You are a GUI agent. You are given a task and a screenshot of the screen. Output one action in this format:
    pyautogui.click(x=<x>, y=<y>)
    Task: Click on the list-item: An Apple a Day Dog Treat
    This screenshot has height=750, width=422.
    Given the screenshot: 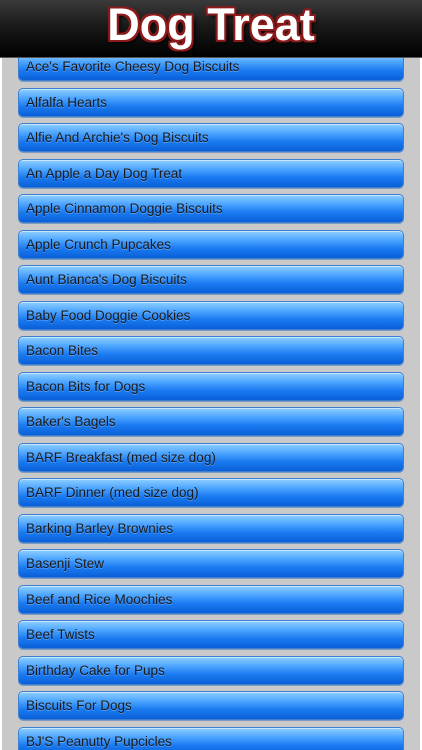 What is the action you would take?
    pyautogui.click(x=211, y=173)
    